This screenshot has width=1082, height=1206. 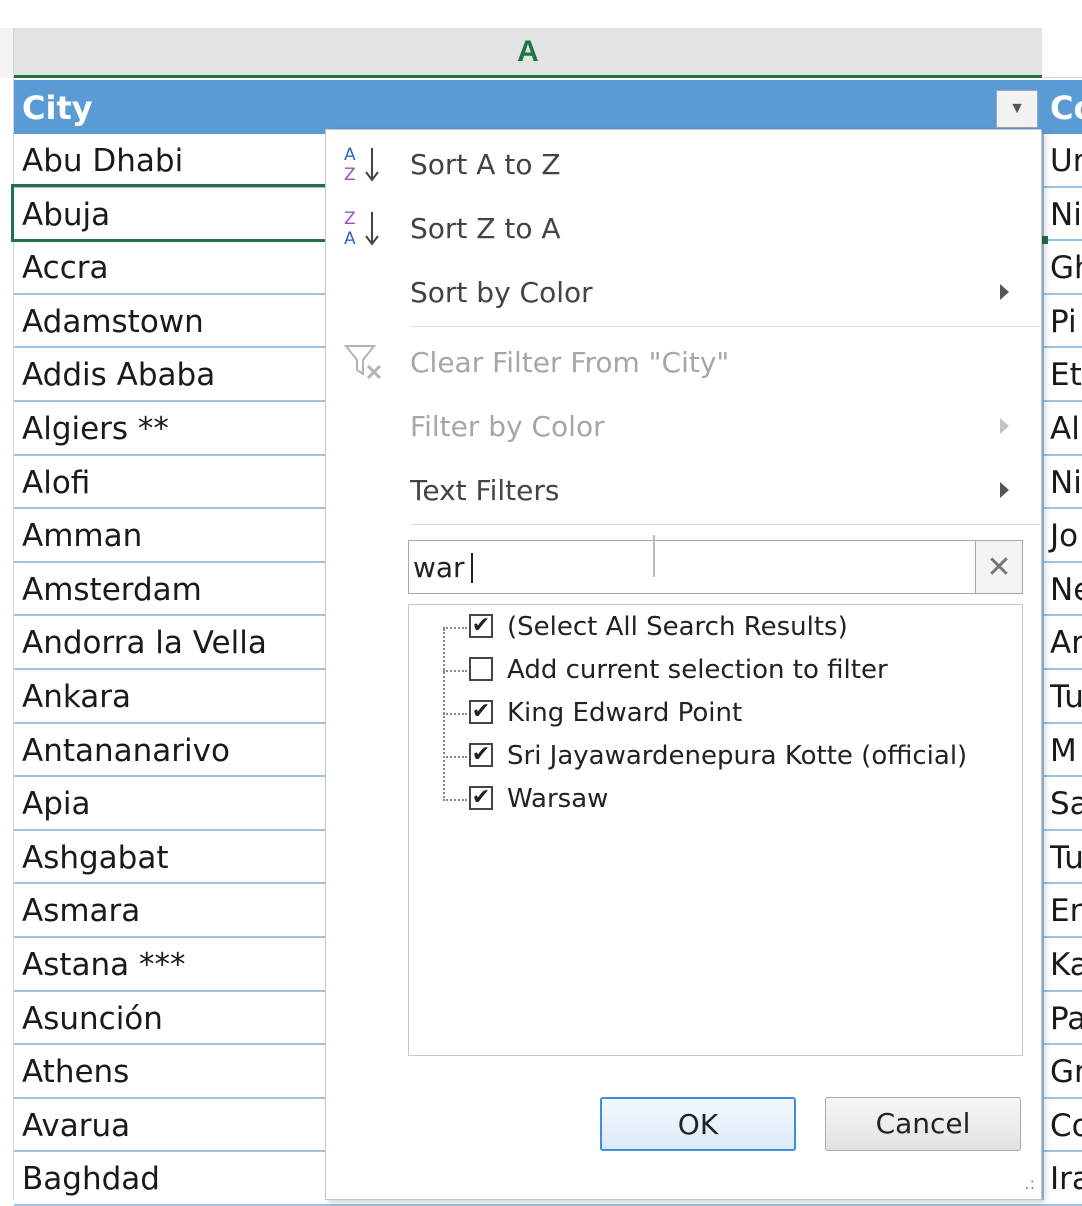 I want to click on cell-country: Ira, so click(x=1066, y=1178).